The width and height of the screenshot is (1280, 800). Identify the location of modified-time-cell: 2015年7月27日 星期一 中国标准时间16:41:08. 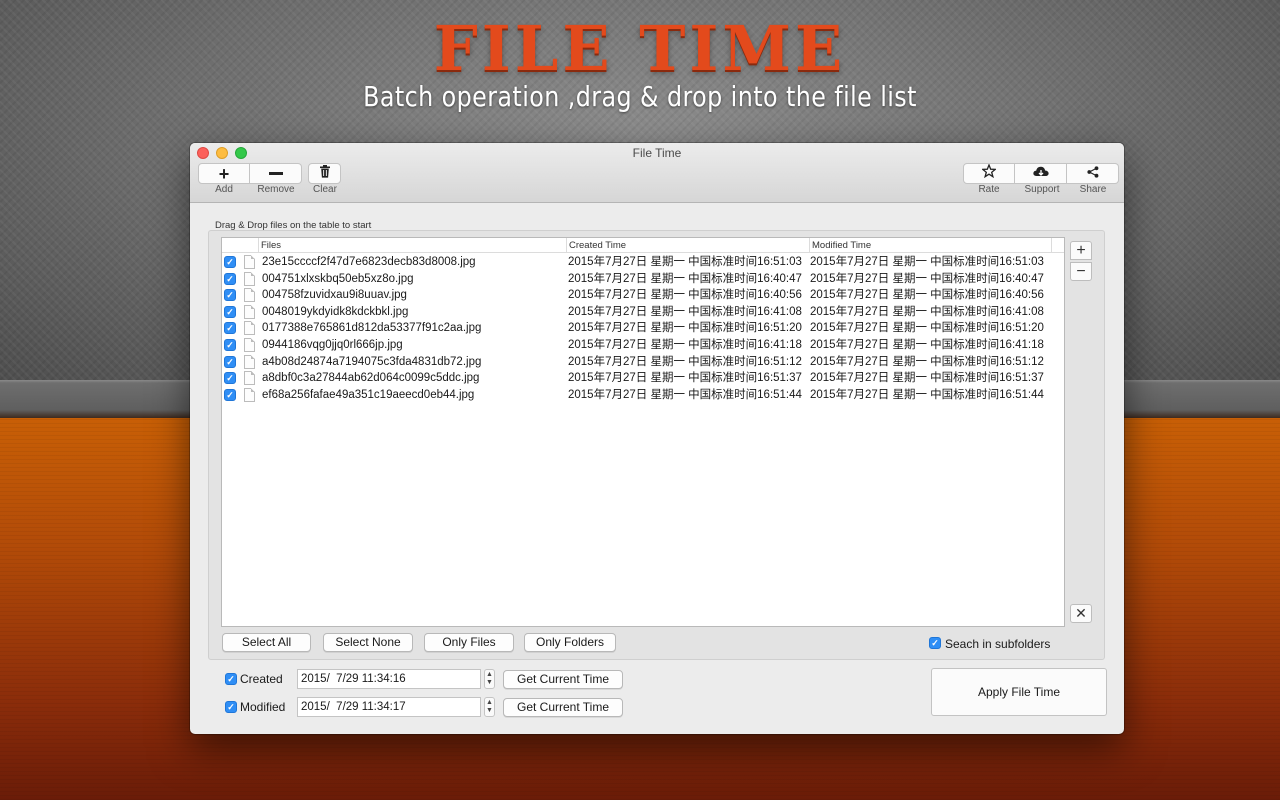
(927, 311).